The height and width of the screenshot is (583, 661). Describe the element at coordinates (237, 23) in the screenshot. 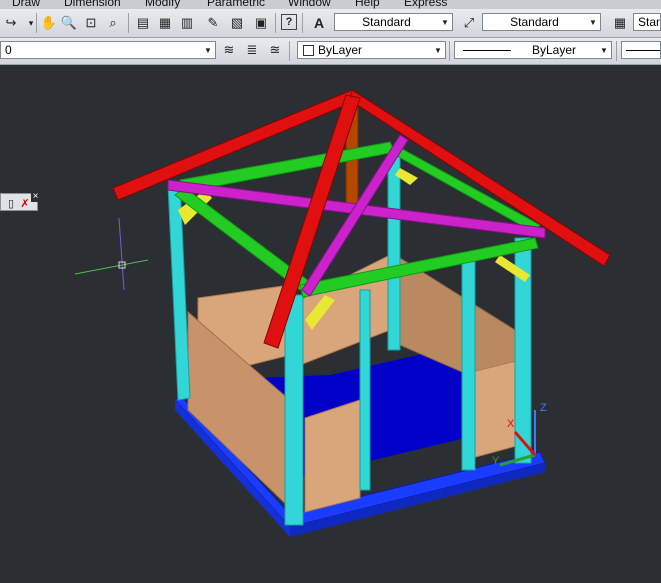

I see `sheet-set-icon: ▧` at that location.